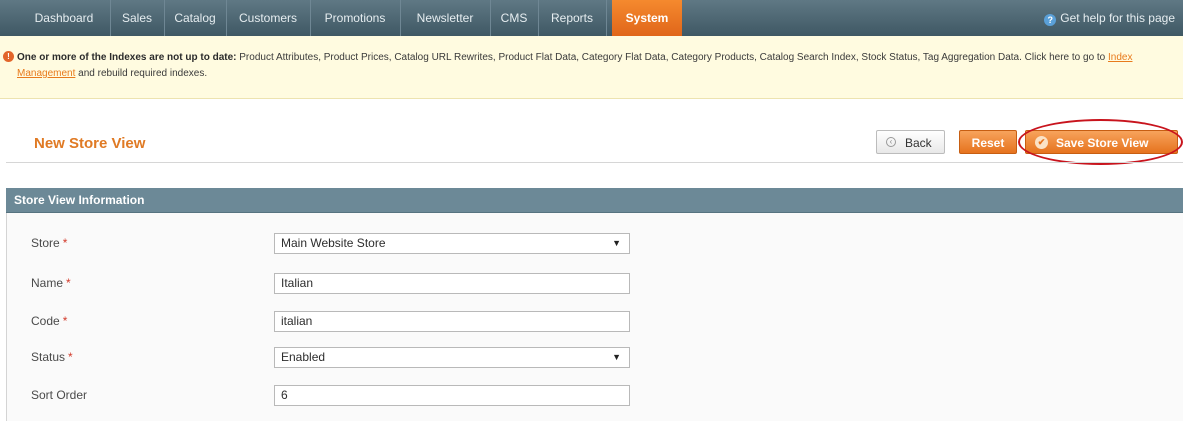 This screenshot has width=1183, height=421. I want to click on nav-system: System, so click(647, 18).